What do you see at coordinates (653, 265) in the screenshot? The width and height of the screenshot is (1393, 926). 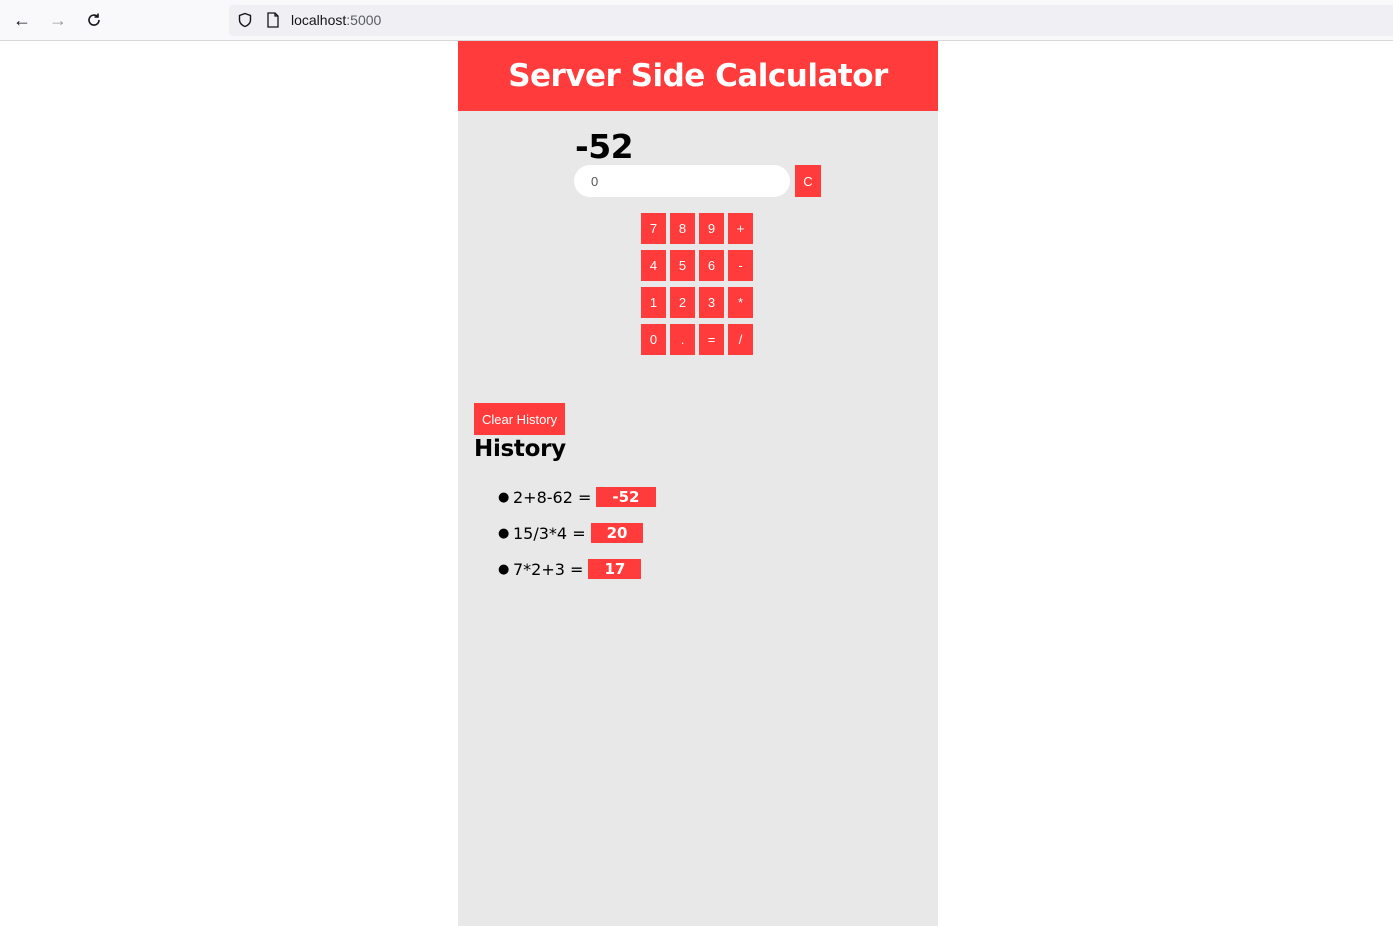 I see `key-4: 4` at bounding box center [653, 265].